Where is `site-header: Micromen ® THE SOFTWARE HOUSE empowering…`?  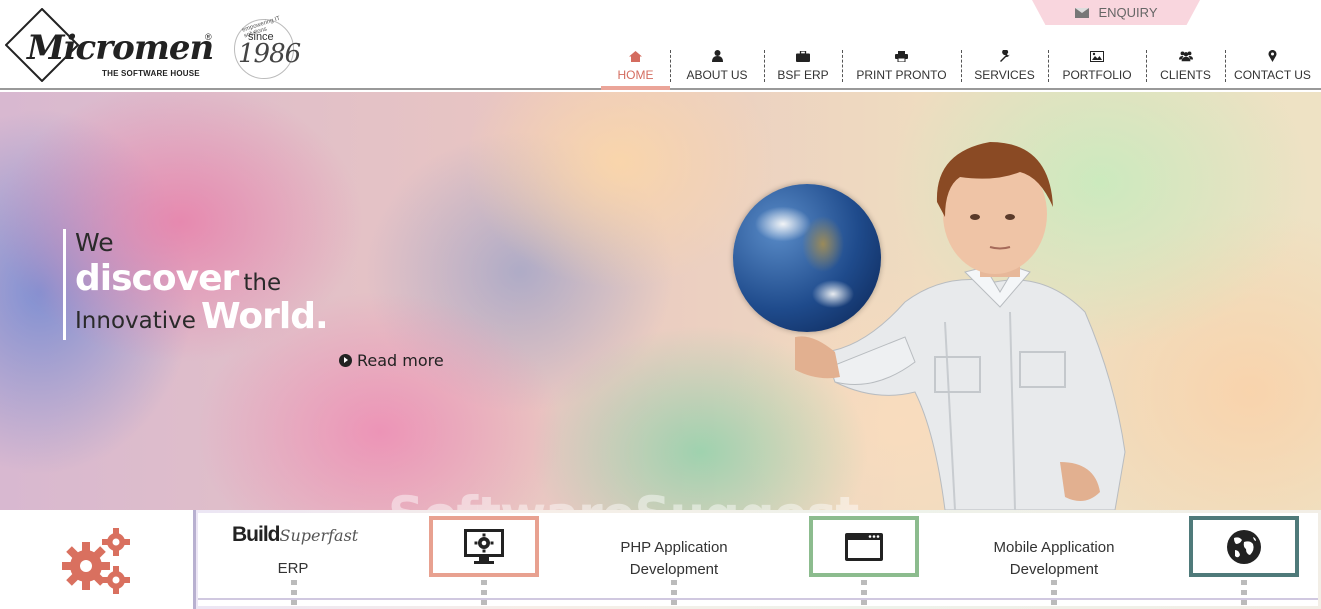
site-header: Micromen ® THE SOFTWARE HOUSE empowering… is located at coordinates (660, 45).